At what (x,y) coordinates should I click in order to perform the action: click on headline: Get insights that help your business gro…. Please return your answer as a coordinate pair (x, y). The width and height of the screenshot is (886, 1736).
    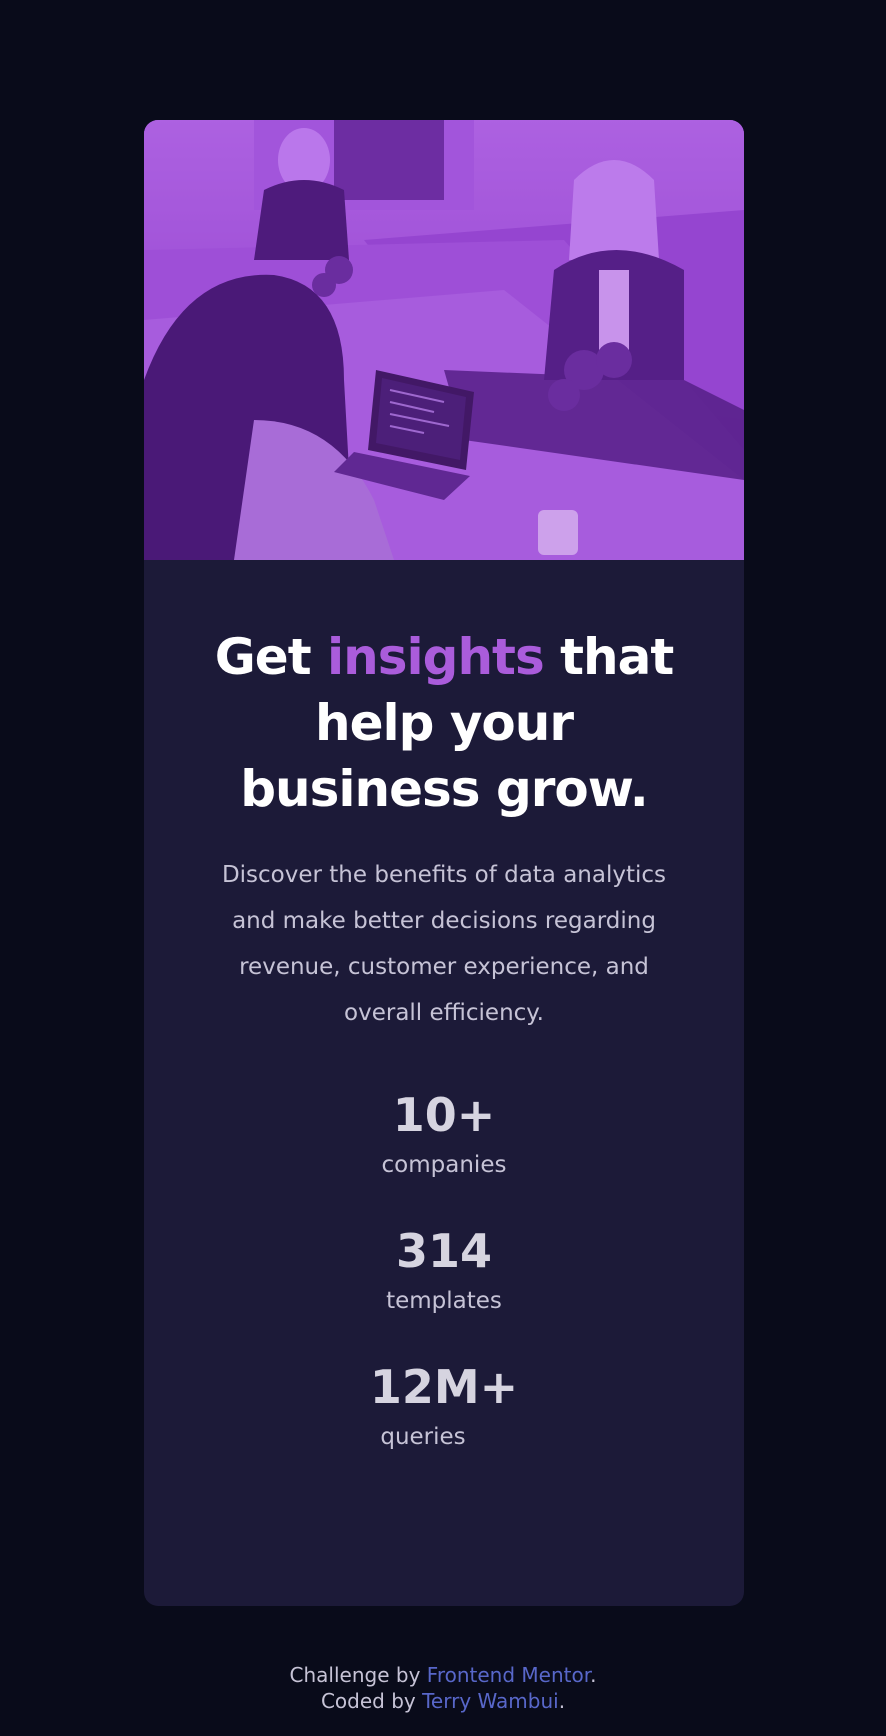
    Looking at the image, I should click on (444, 723).